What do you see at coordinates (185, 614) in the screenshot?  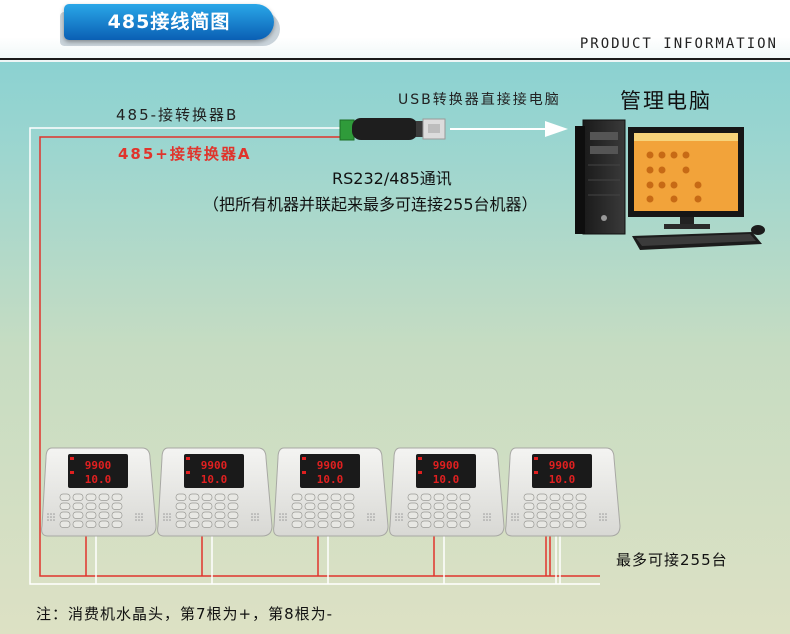 I see `footnote: 注：消费机水晶头，第7根为+，第8根为-` at bounding box center [185, 614].